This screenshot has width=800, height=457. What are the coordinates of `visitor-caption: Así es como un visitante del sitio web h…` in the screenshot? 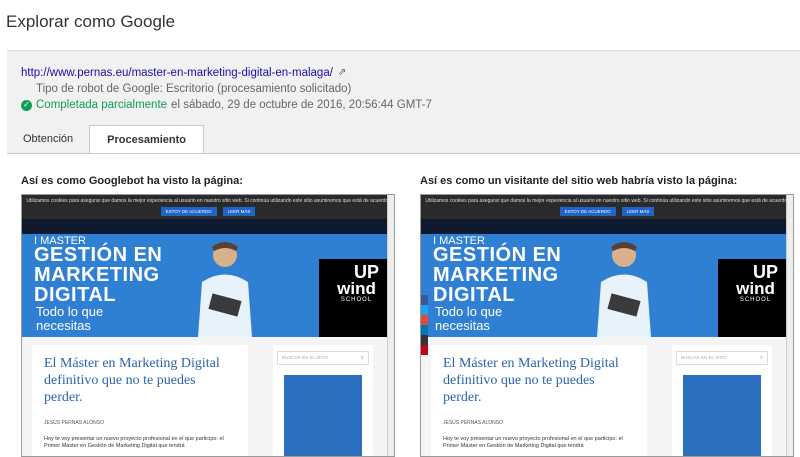 It's located at (579, 181).